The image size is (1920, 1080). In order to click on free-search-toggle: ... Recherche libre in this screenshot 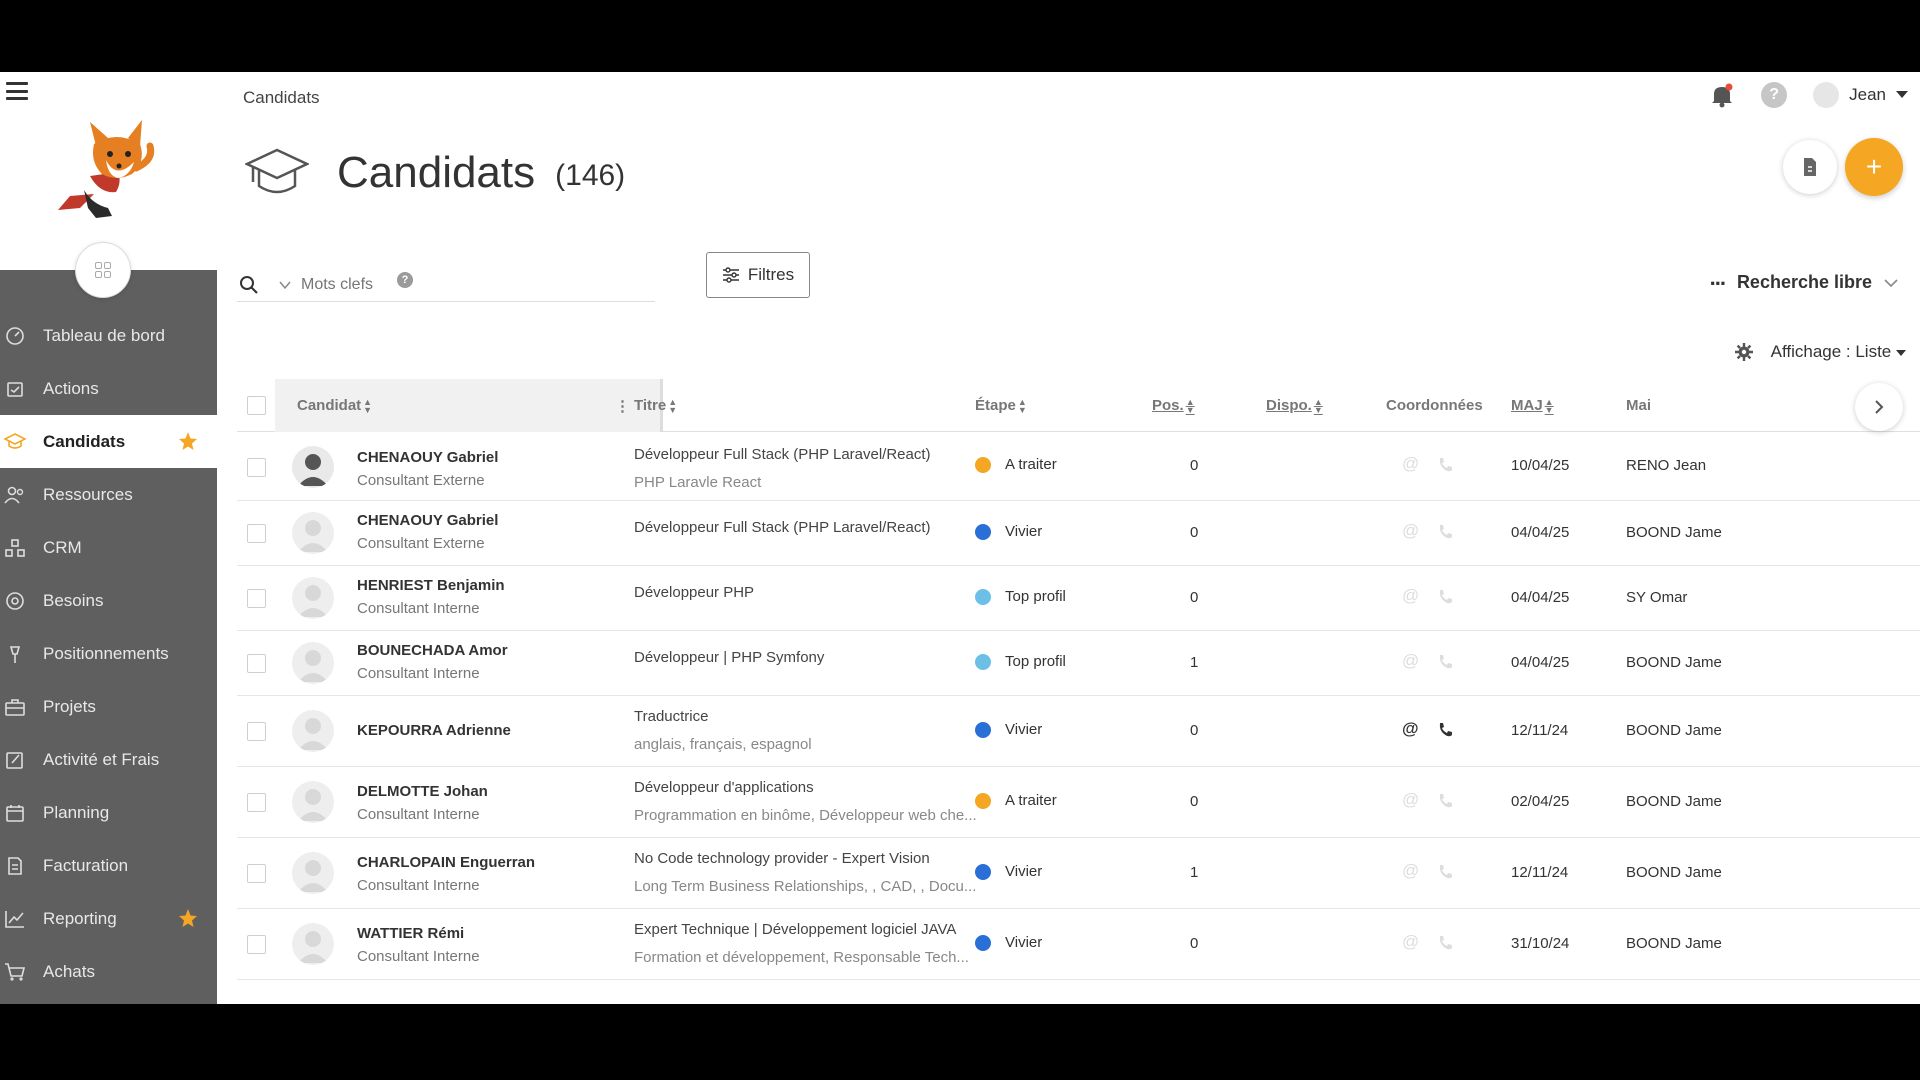, I will do `click(1804, 279)`.